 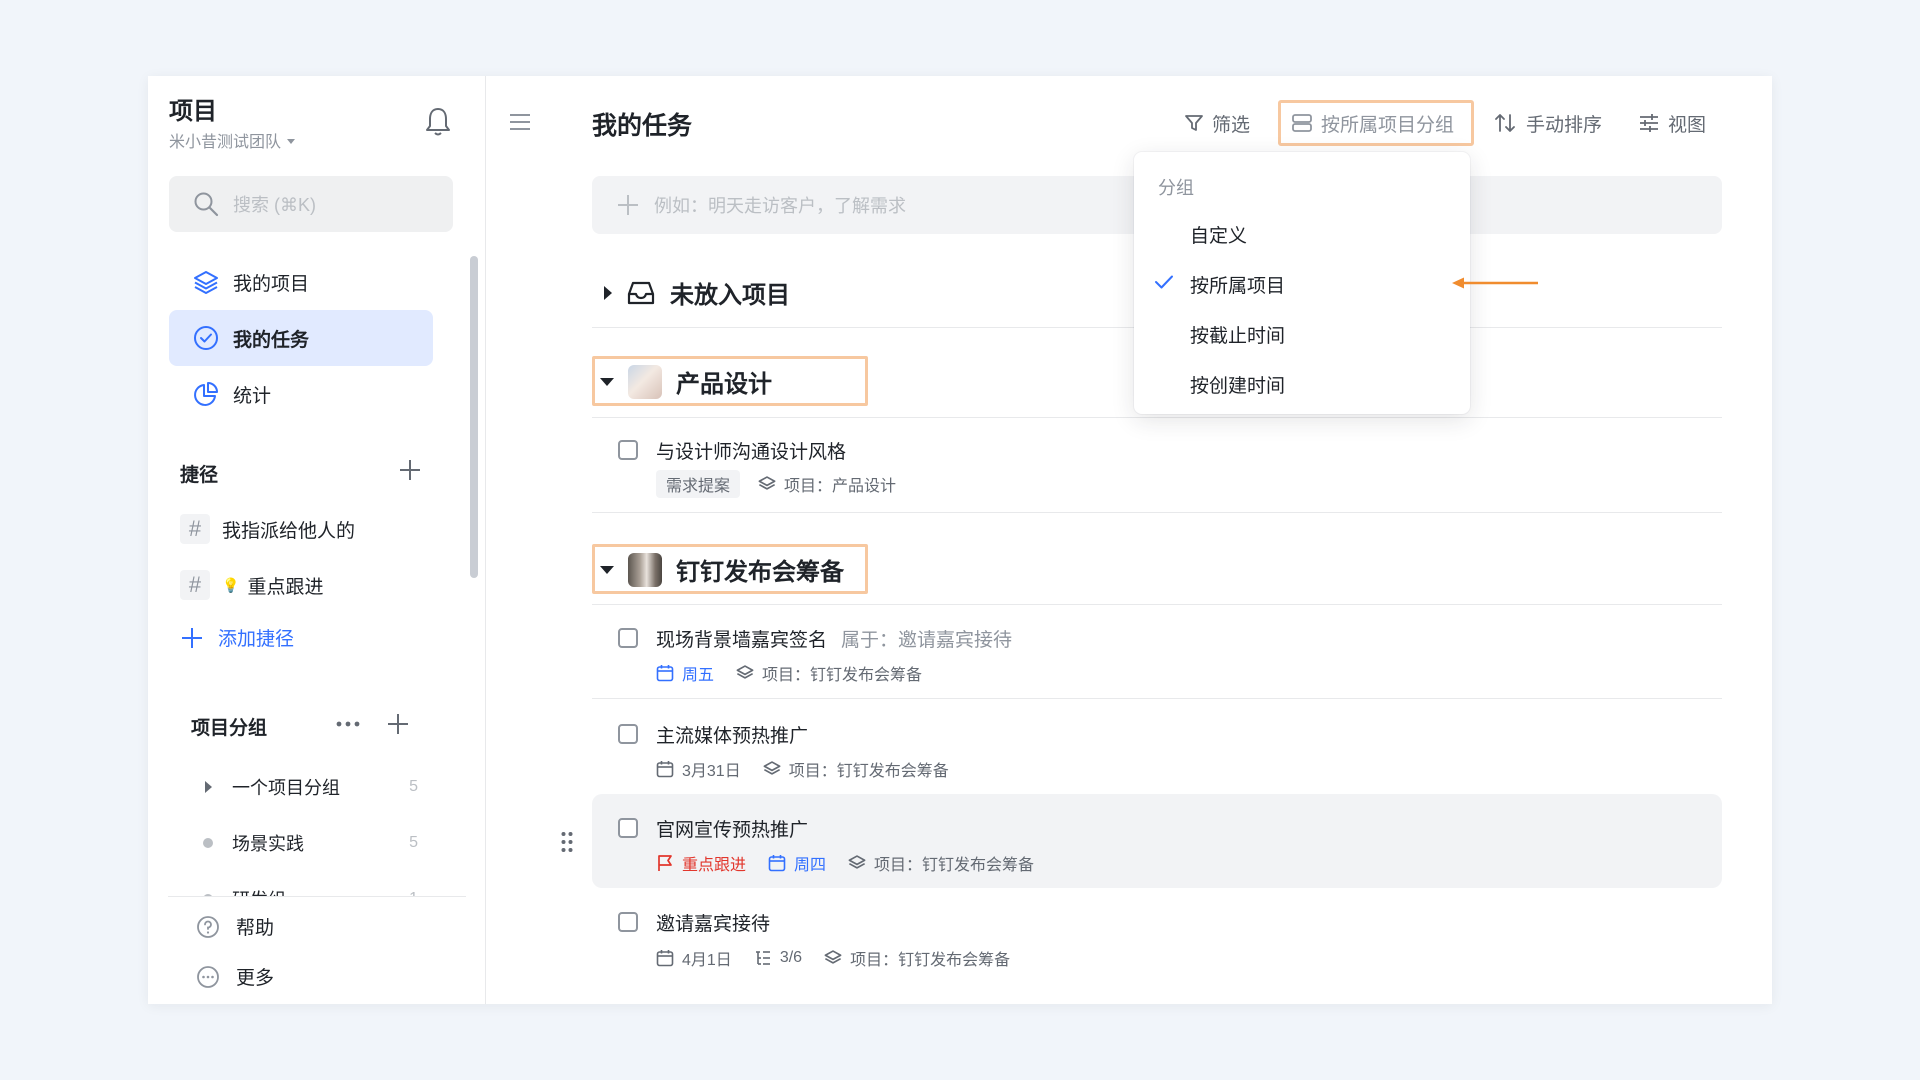 I want to click on task-row: 邀请嘉宾接待 4月1日 3/6 项目：钉钉发布会筹备, so click(x=1157, y=937).